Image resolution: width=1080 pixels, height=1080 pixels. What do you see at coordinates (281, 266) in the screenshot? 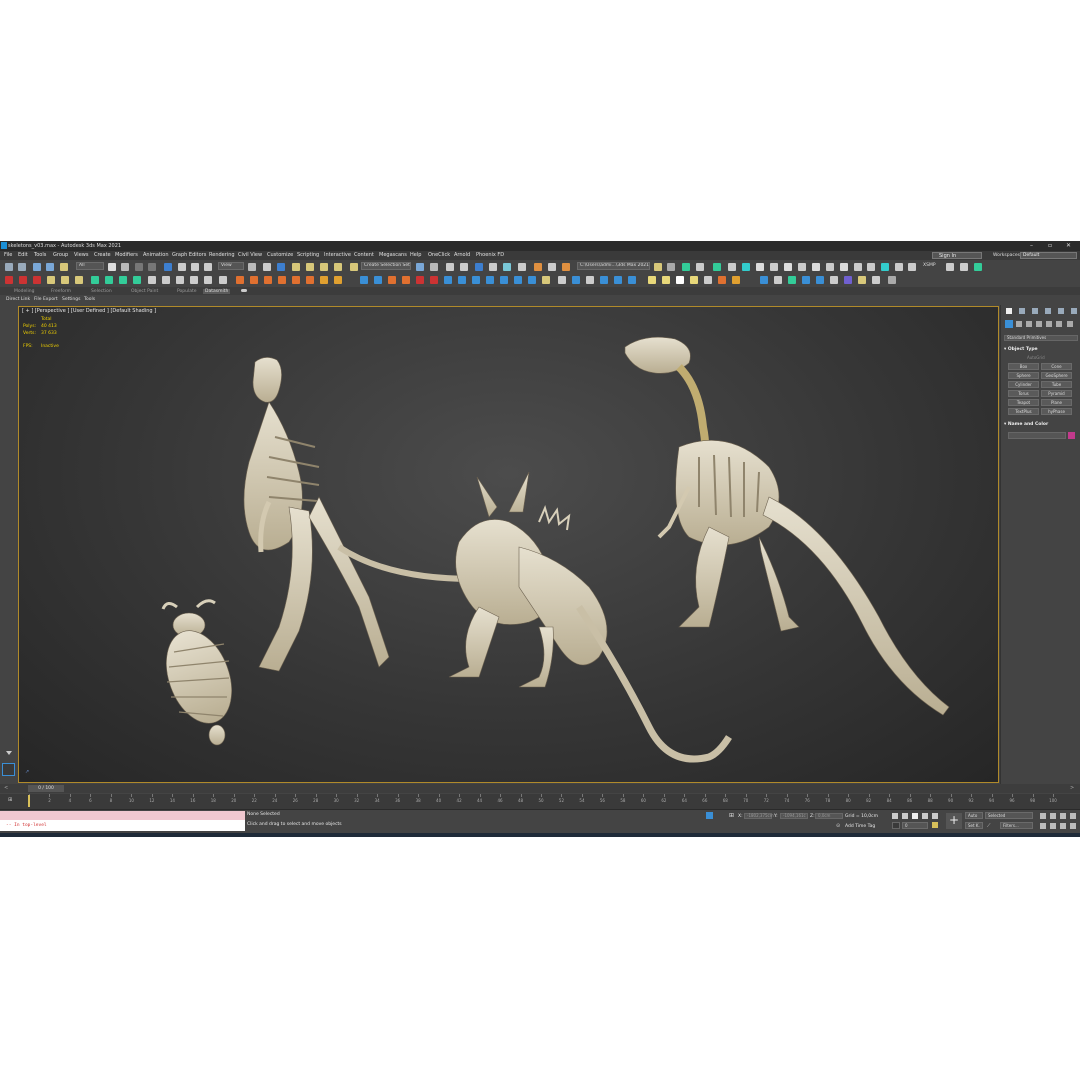
I see `keyboard-shortcut-override-icon` at bounding box center [281, 266].